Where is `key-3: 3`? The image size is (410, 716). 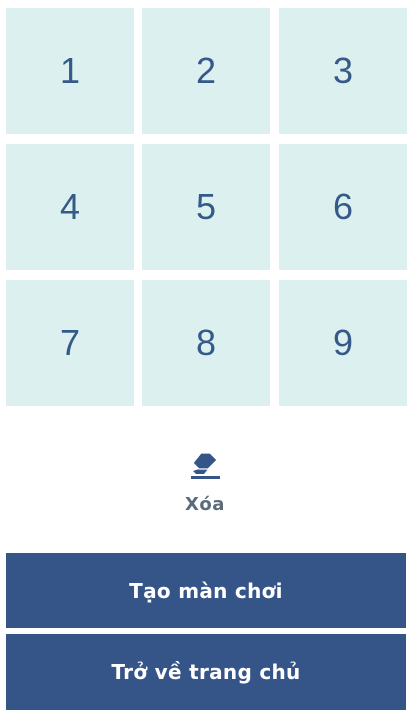 key-3: 3 is located at coordinates (343, 71).